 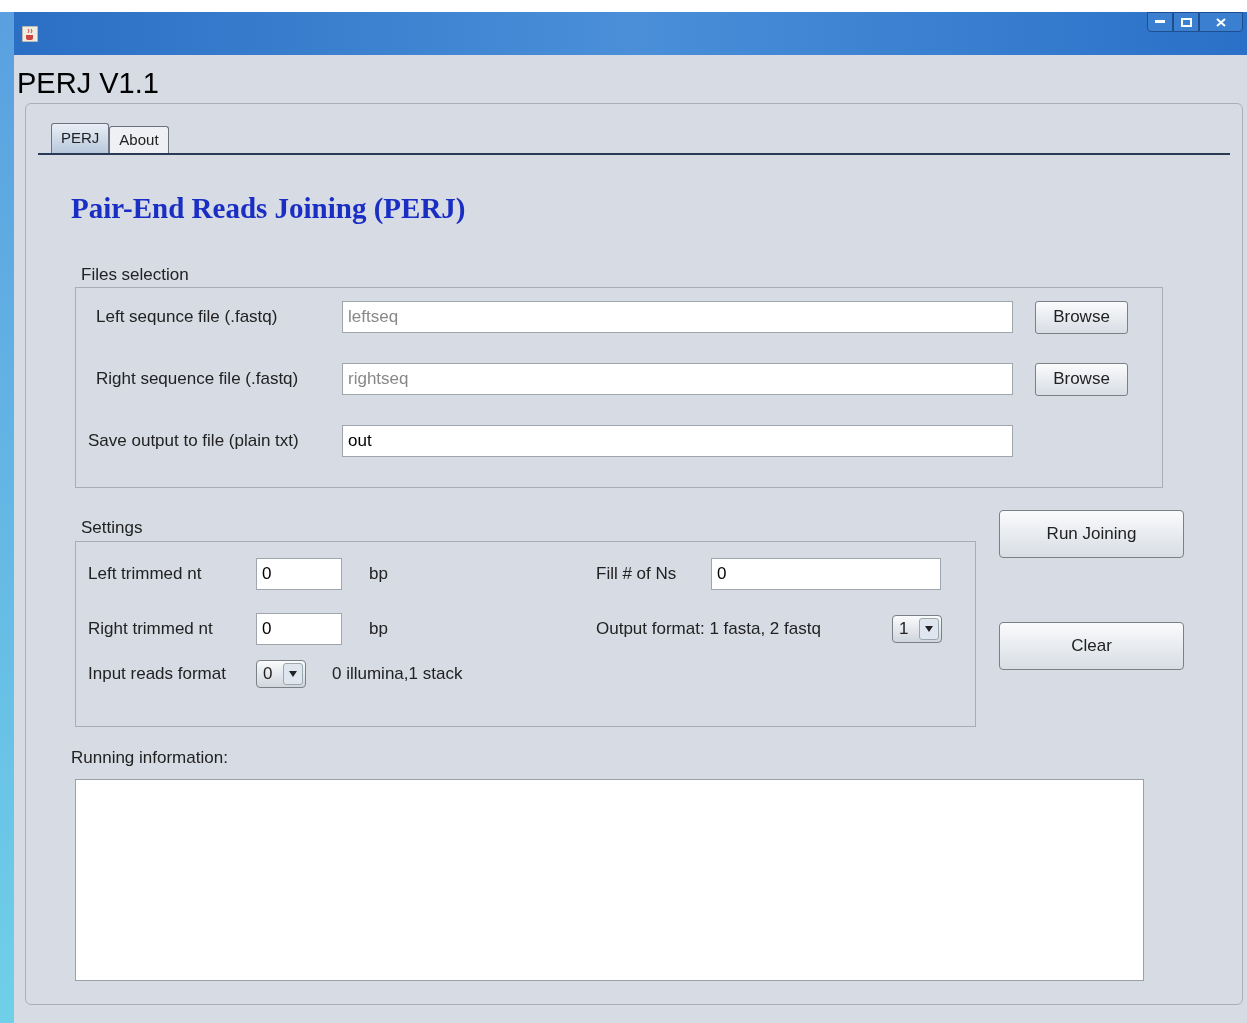 What do you see at coordinates (187, 317) in the screenshot?
I see `field-label: Left sequnce file (.fastq)` at bounding box center [187, 317].